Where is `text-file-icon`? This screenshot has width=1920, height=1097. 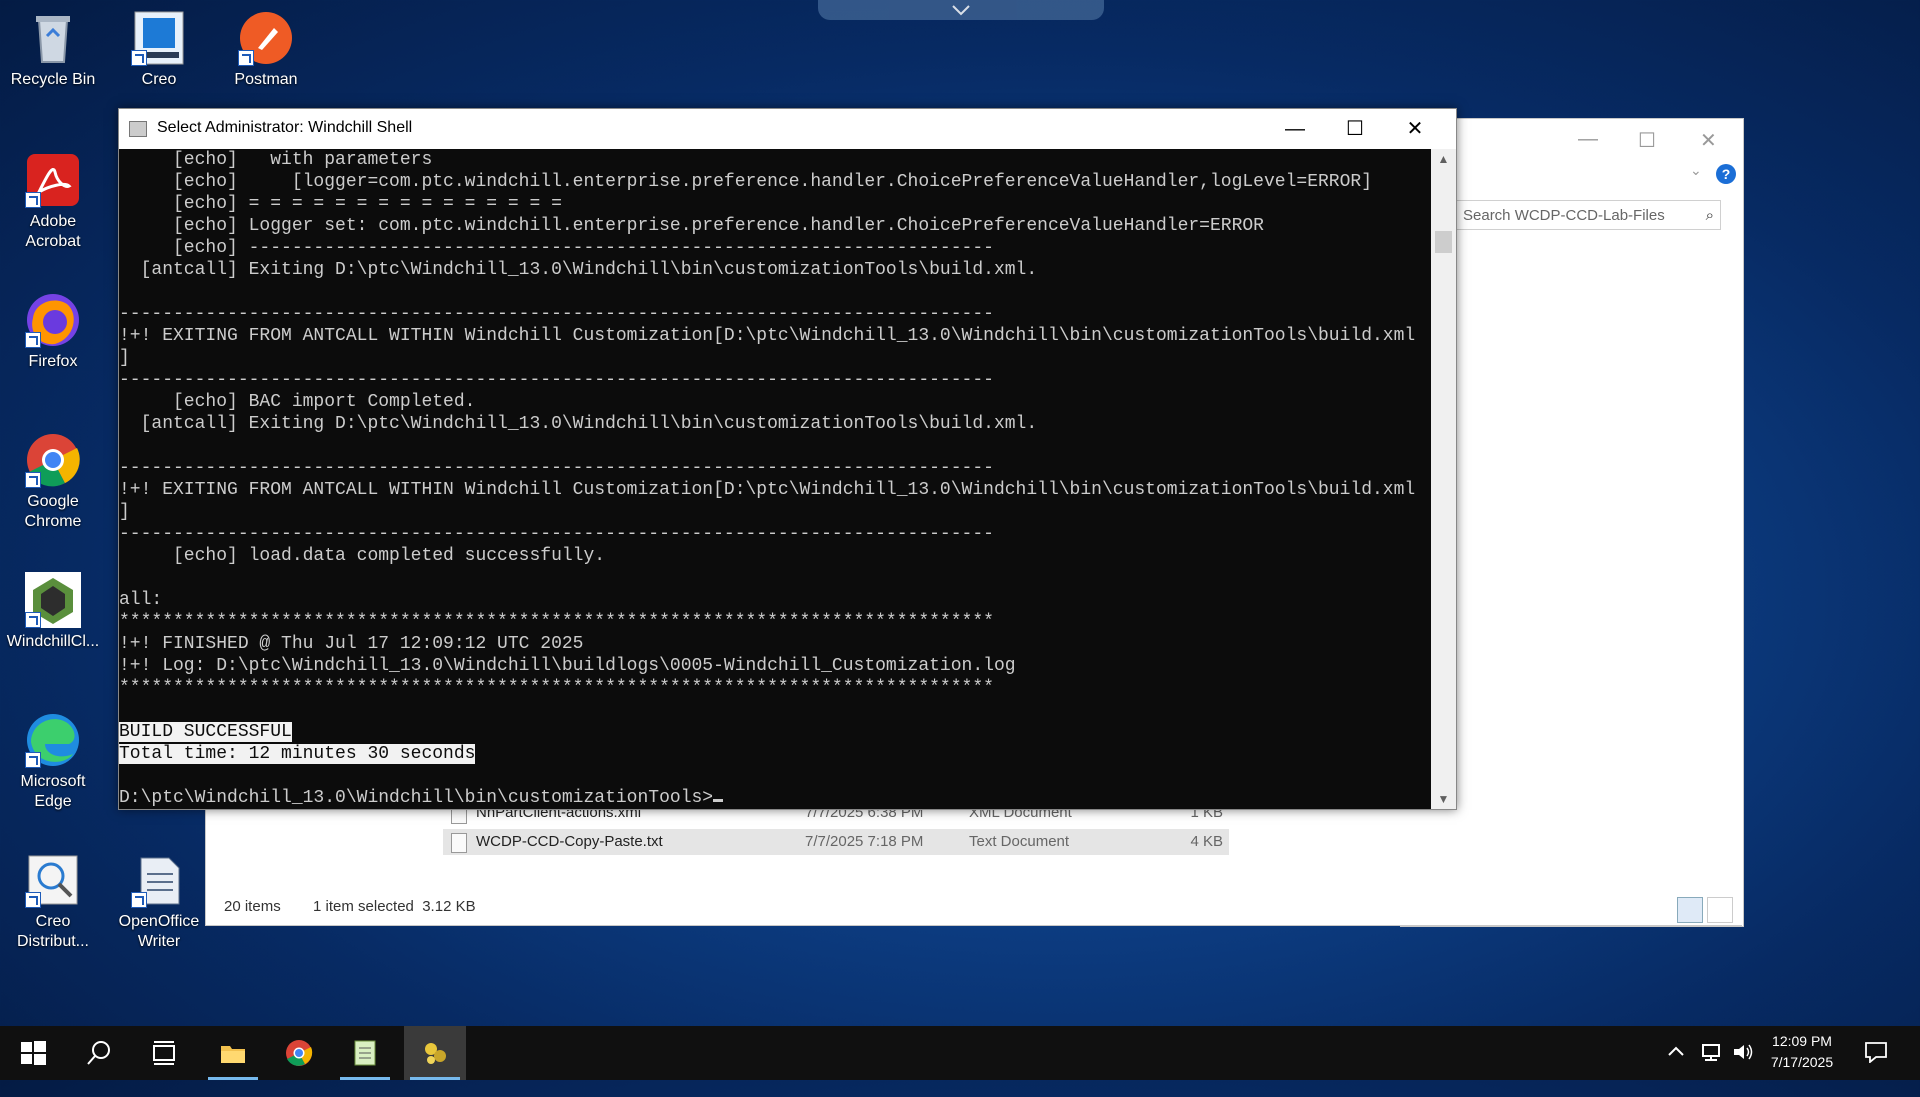
text-file-icon is located at coordinates (459, 843).